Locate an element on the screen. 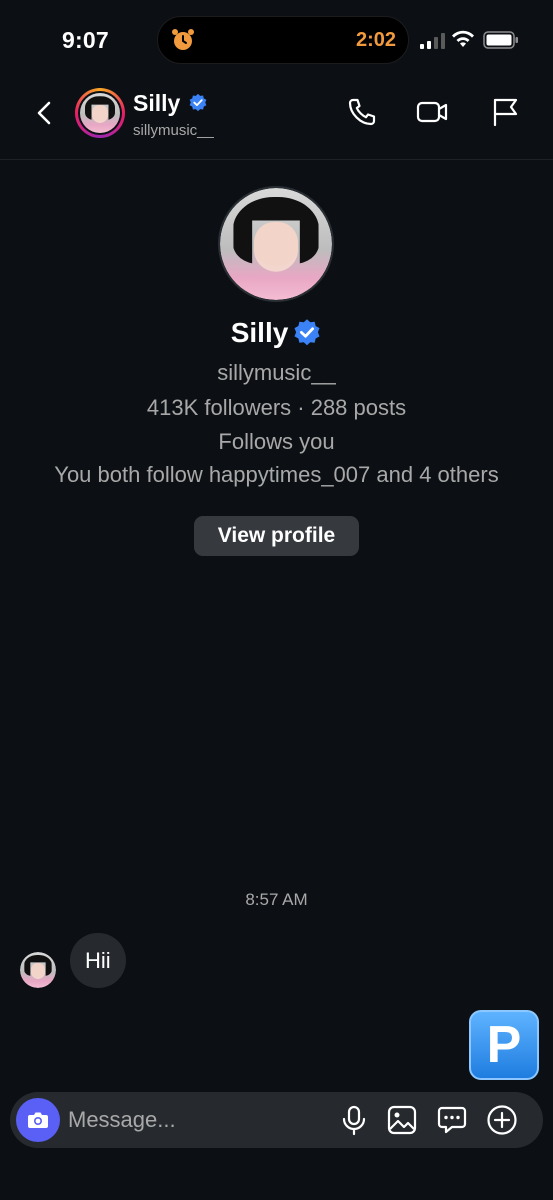 This screenshot has width=553, height=1200. message-input is located at coordinates (198, 1120).